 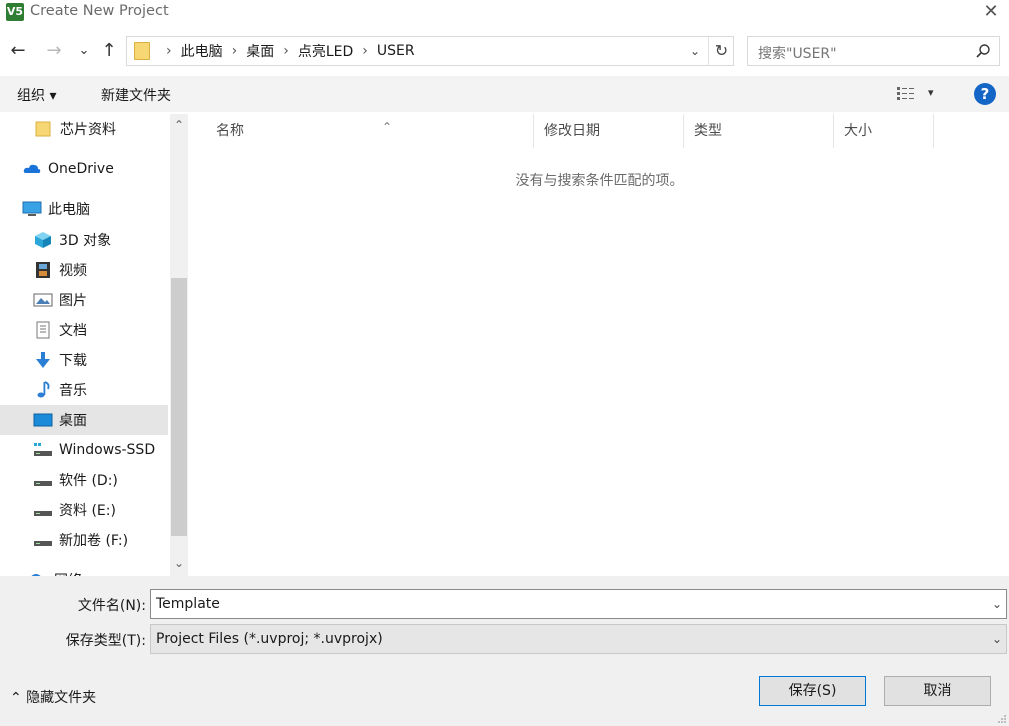 I want to click on nav-pane-scrollbar: ⌃ ⌄, so click(x=179, y=345).